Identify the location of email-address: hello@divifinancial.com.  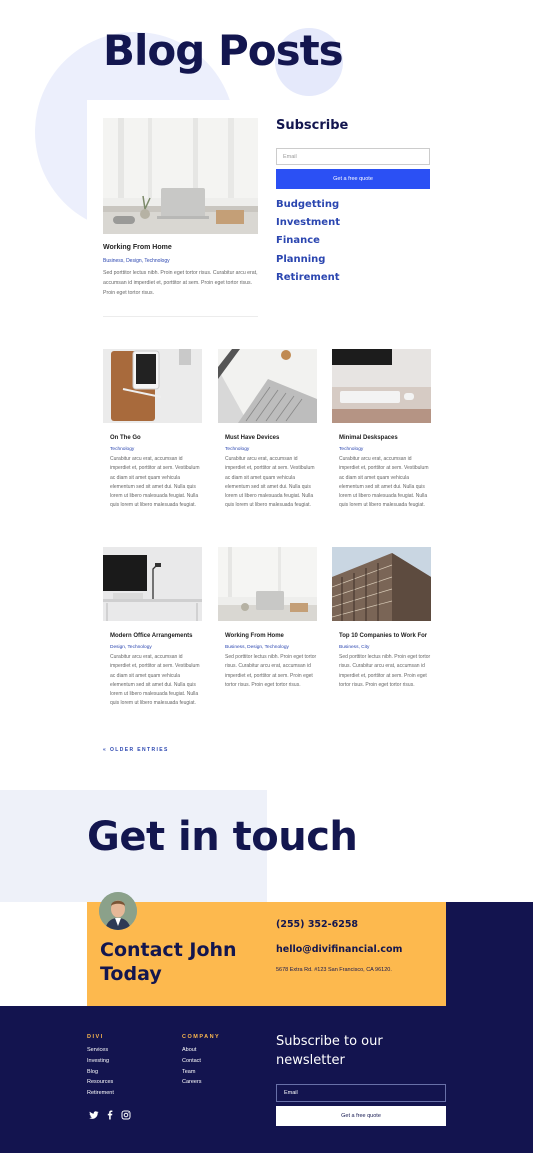
(339, 949).